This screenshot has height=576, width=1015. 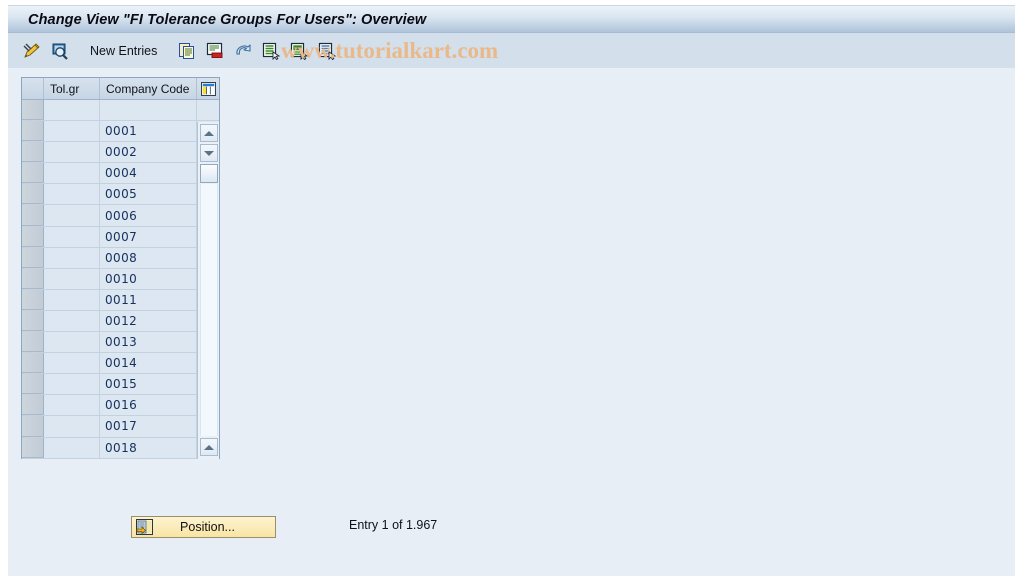 What do you see at coordinates (148, 384) in the screenshot?
I see `cell-company-code: 0015` at bounding box center [148, 384].